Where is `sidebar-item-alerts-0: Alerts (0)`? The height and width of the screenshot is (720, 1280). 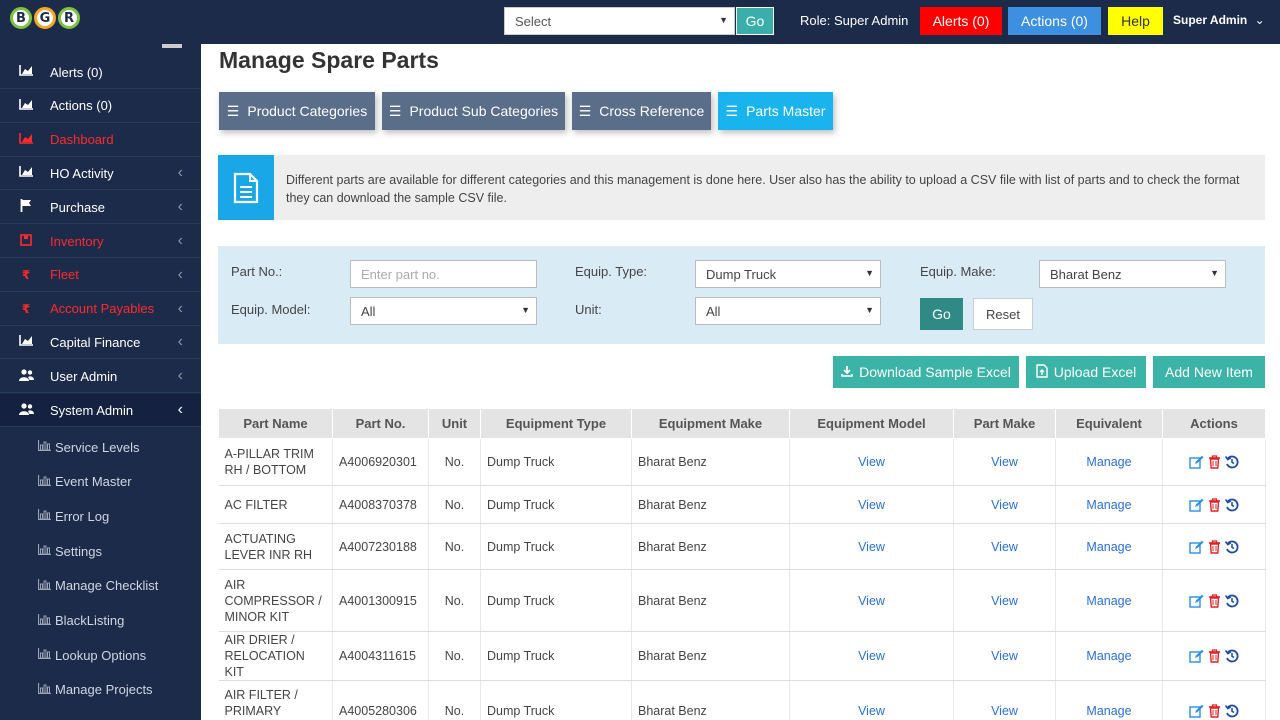 sidebar-item-alerts-0: Alerts (0) is located at coordinates (100, 72).